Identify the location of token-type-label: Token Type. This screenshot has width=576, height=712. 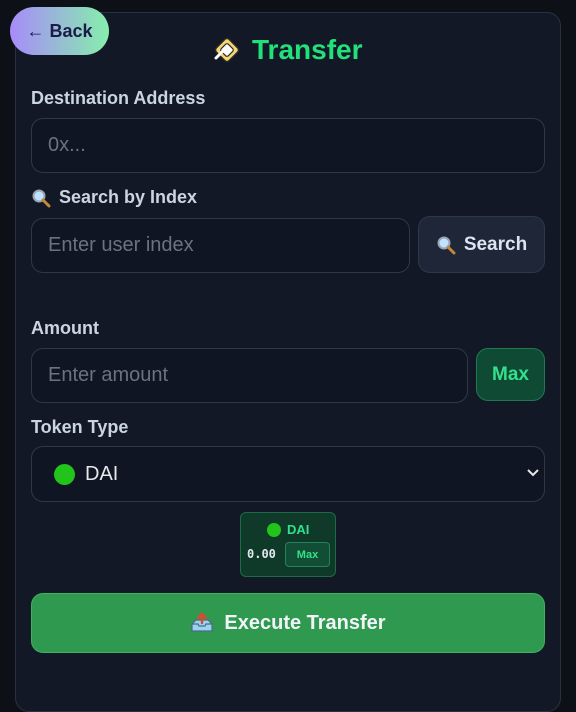
(79, 427).